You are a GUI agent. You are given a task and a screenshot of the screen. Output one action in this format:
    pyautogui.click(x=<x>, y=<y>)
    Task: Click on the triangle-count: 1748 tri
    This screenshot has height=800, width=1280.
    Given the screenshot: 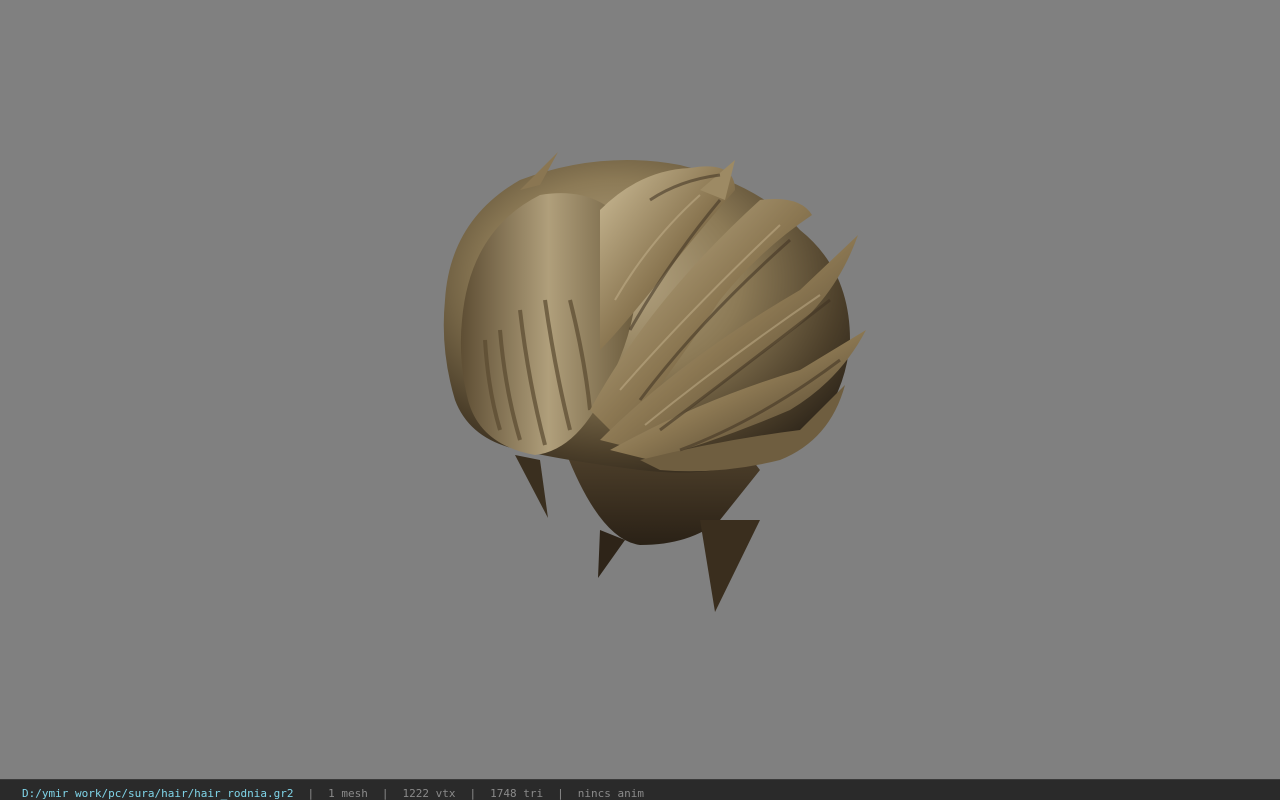 What is the action you would take?
    pyautogui.click(x=517, y=793)
    